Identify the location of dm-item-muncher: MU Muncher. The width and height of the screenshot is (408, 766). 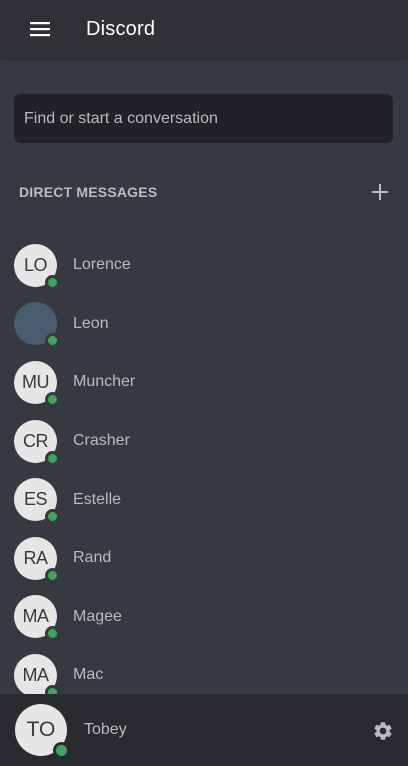
(204, 382).